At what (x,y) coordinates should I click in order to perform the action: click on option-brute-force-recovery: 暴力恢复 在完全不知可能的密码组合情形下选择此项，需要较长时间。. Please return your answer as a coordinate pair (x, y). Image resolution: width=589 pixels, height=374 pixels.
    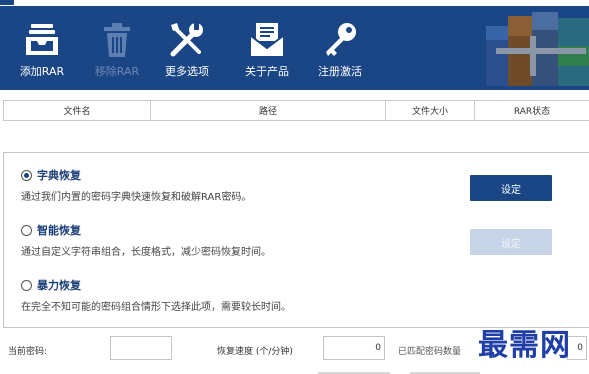
    Looking at the image, I should click on (156, 295).